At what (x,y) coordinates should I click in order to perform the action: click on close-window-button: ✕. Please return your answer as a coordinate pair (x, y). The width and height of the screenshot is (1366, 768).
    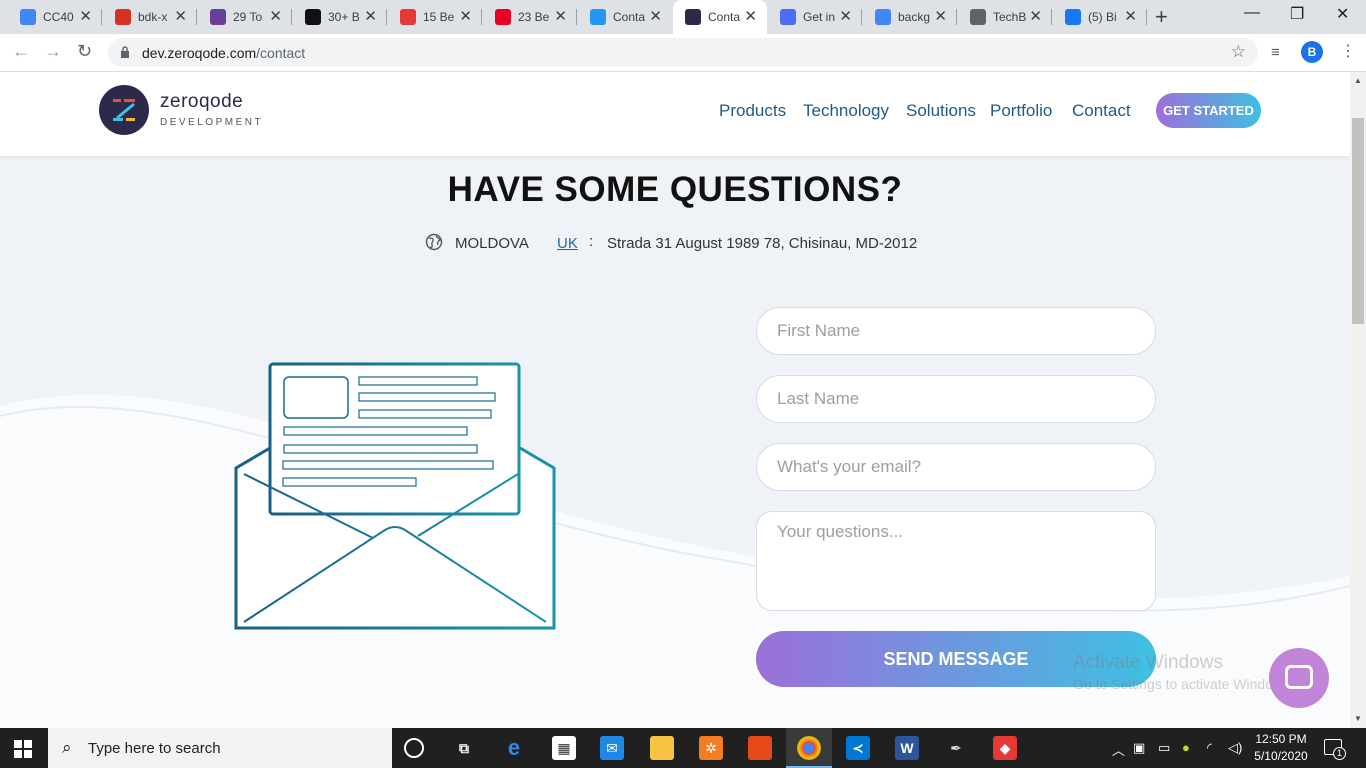
    Looking at the image, I should click on (1342, 14).